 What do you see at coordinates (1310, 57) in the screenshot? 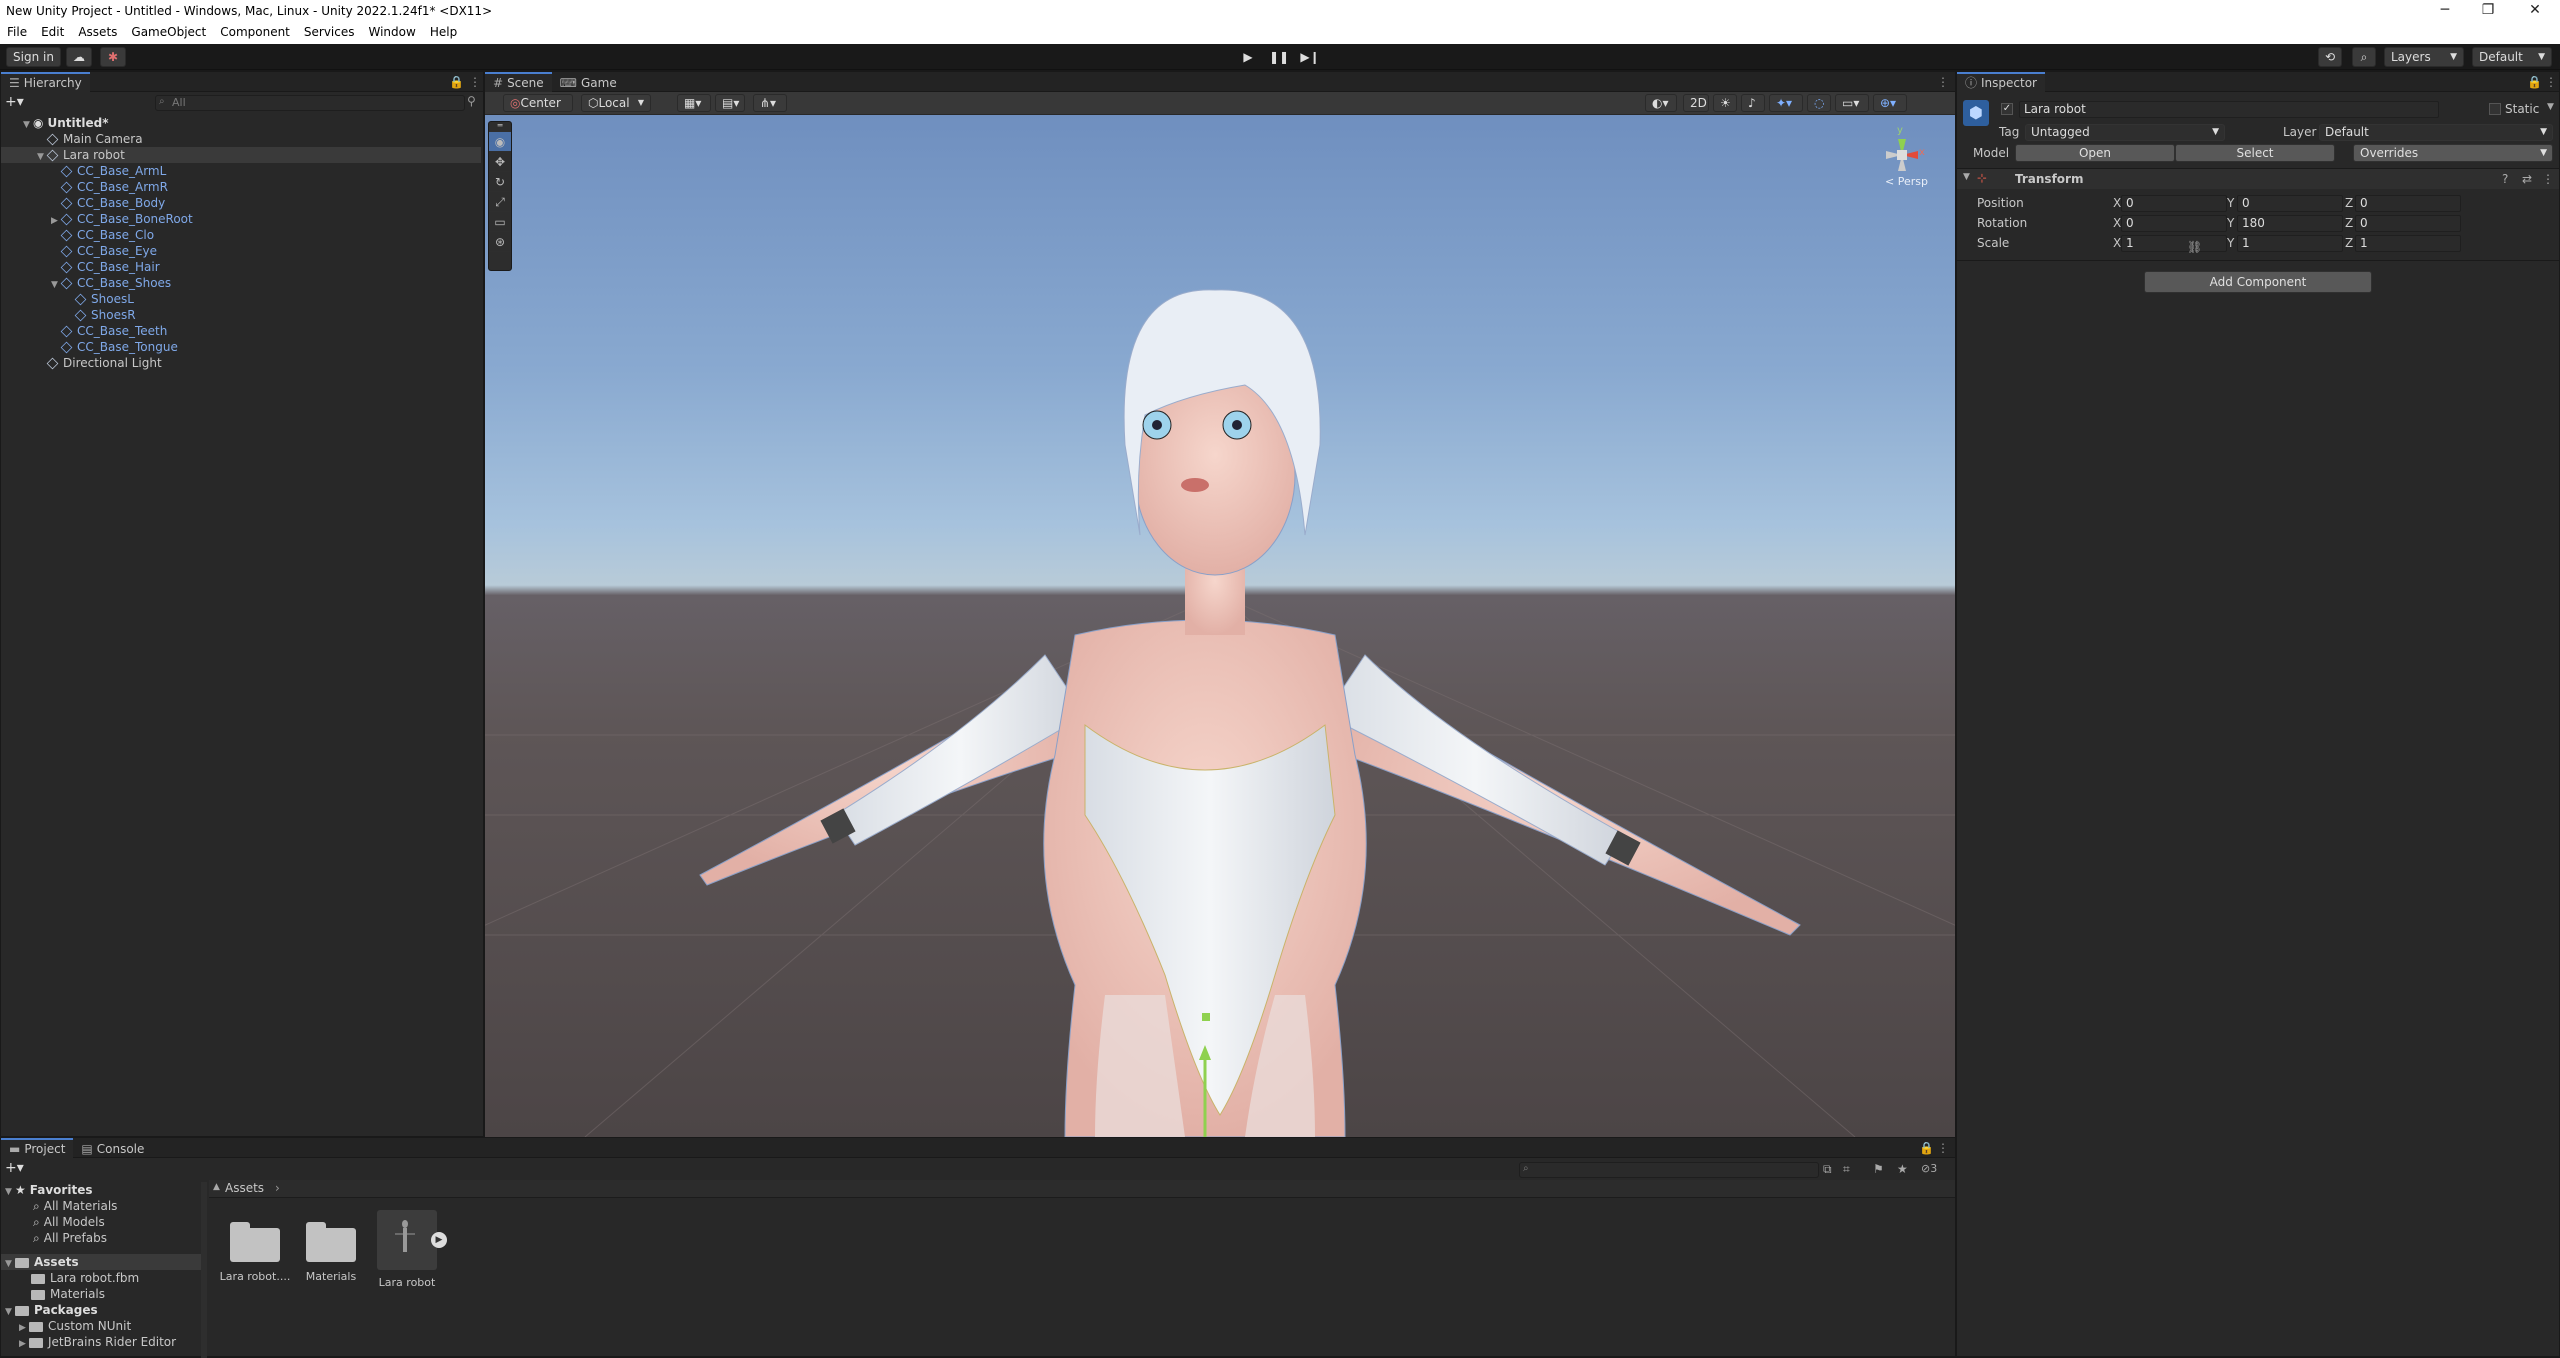
I see `step-button: ▶❙` at bounding box center [1310, 57].